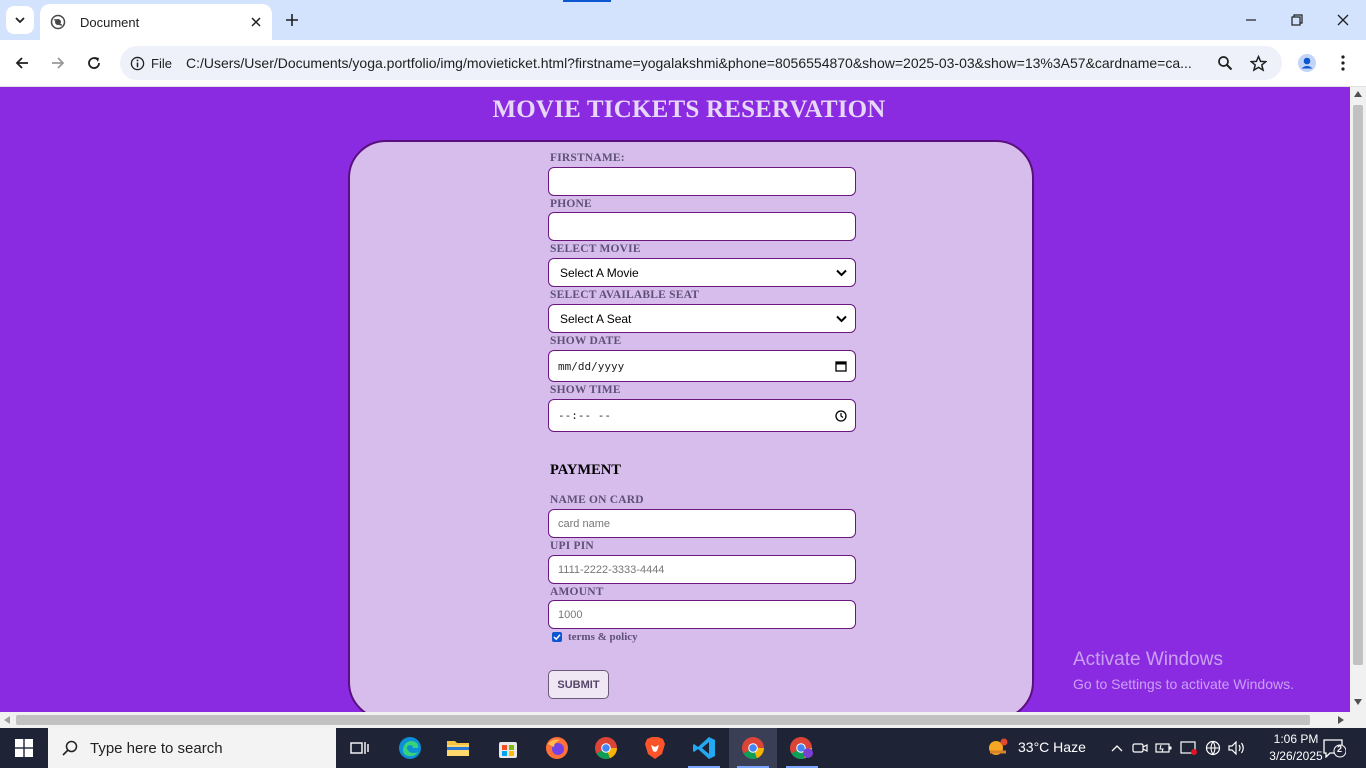 Image resolution: width=1366 pixels, height=768 pixels. Describe the element at coordinates (1183, 684) in the screenshot. I see `watermark-subtitle: Go to Settings to activate Windows.` at that location.